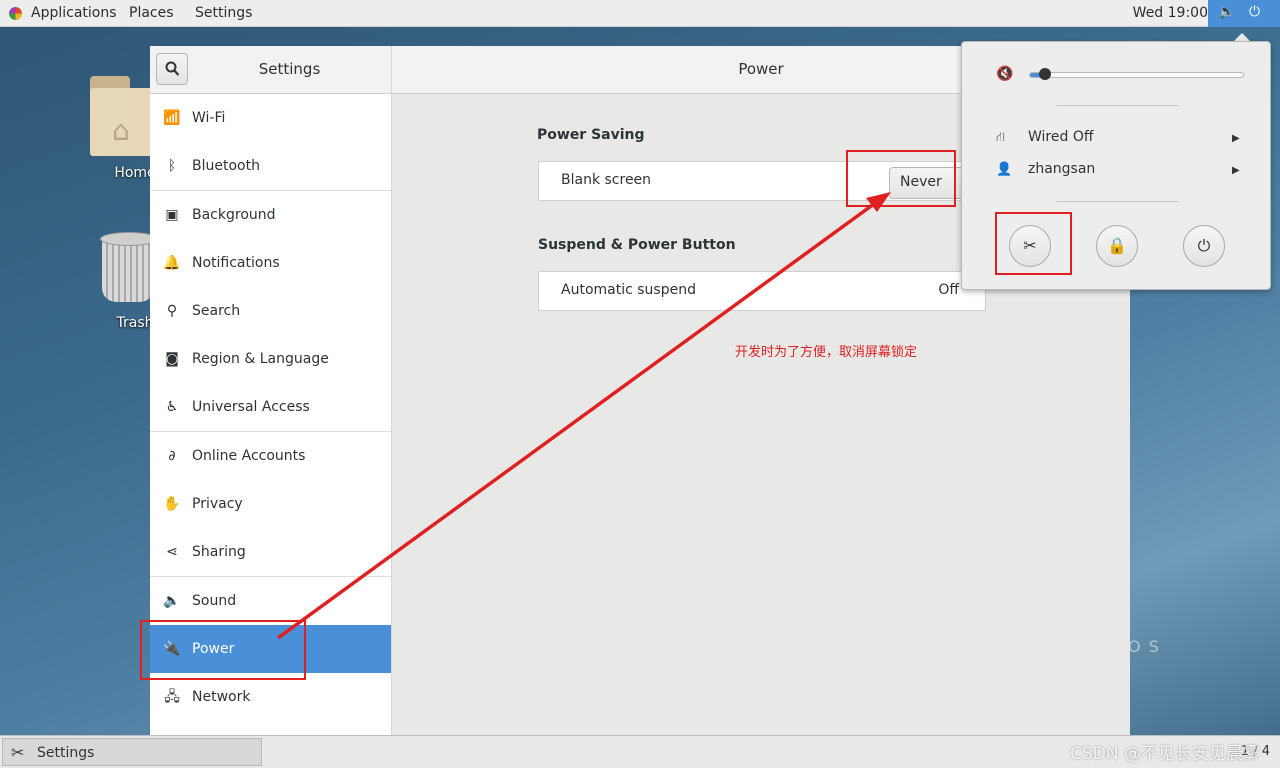 The image size is (1280, 768). I want to click on taskbar-settings-window: ✂ Settings, so click(132, 752).